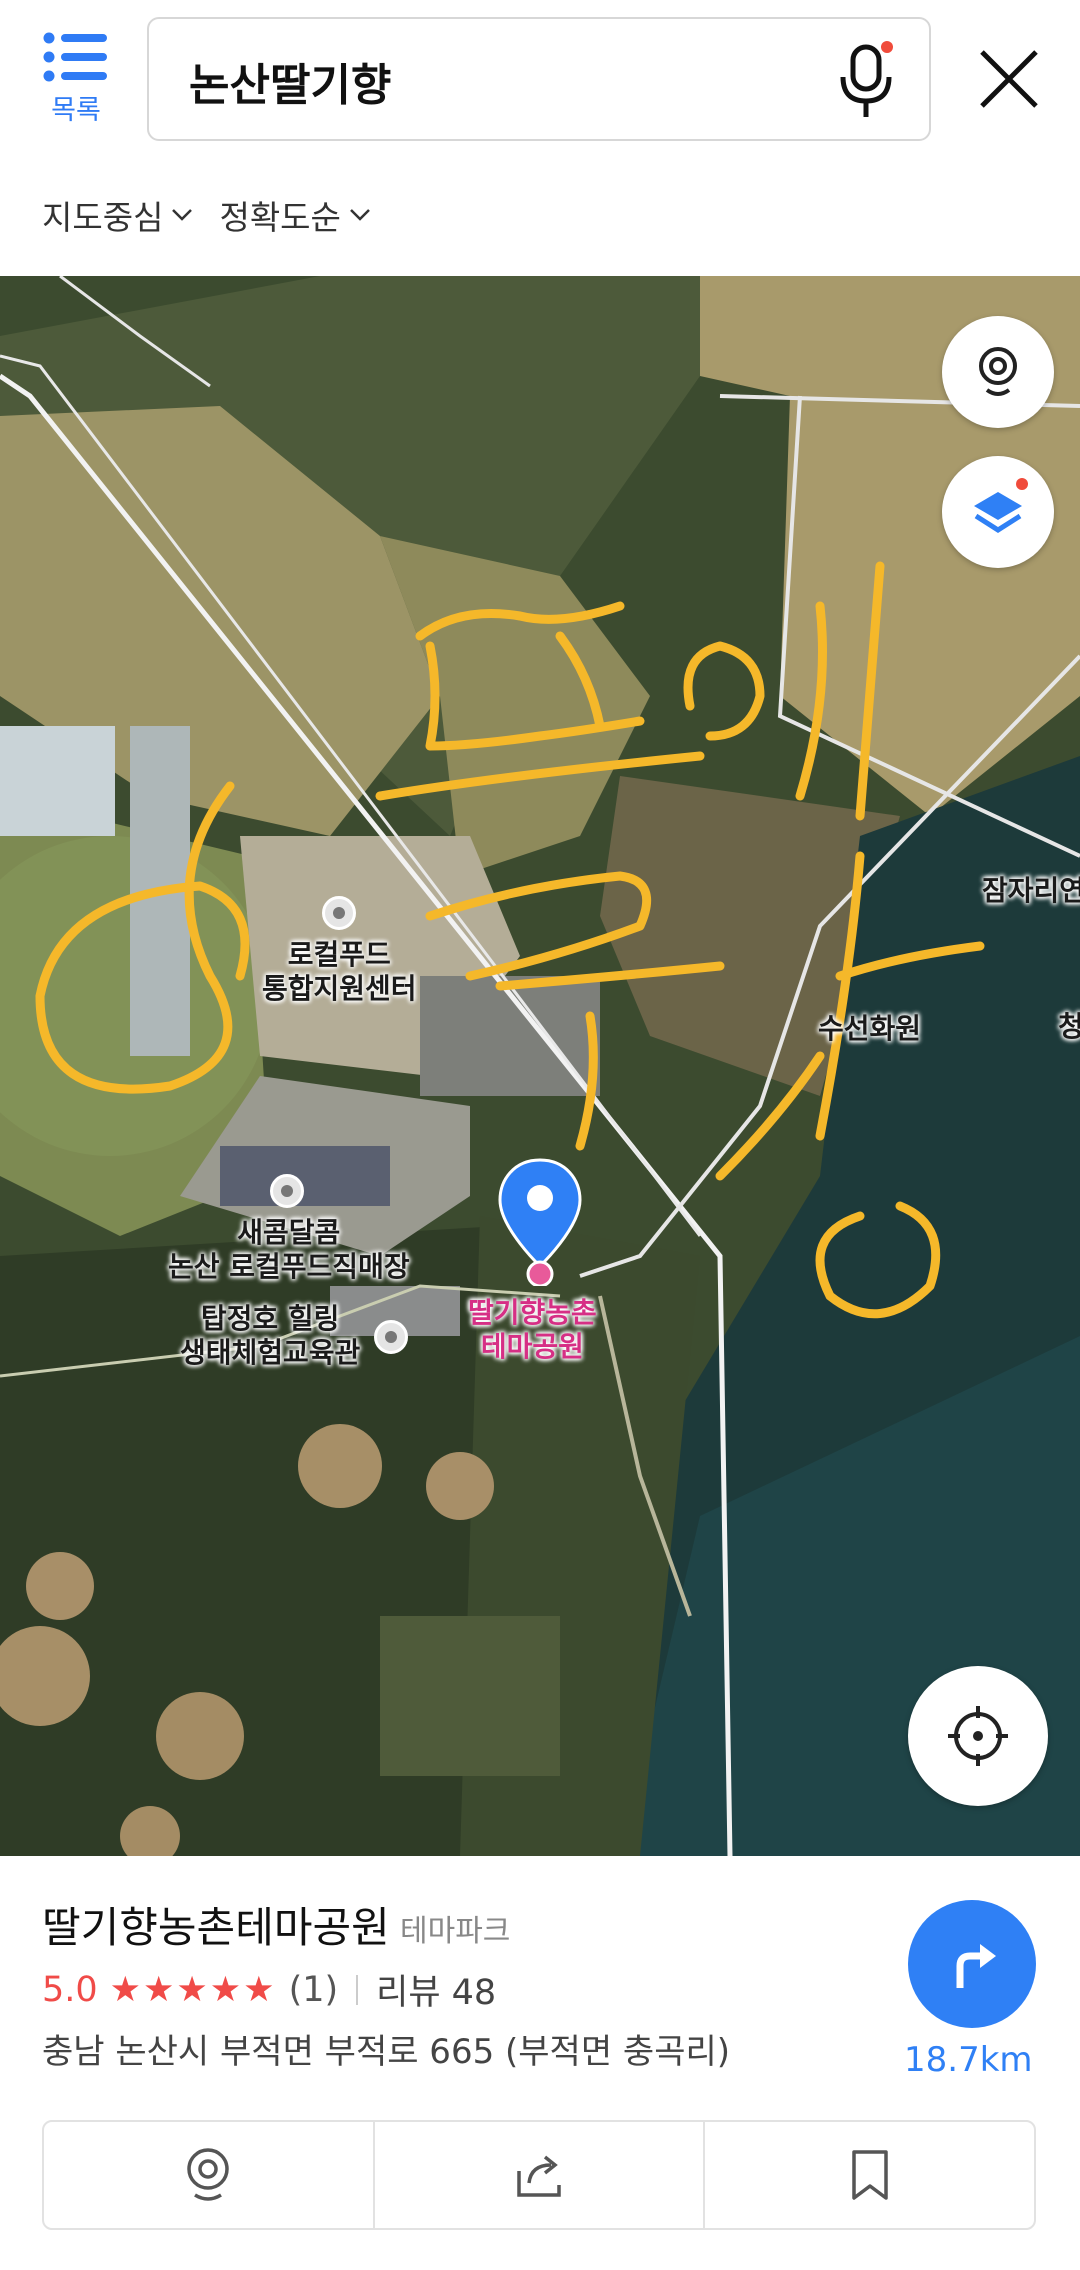 The width and height of the screenshot is (1080, 2270). I want to click on directions-button, so click(972, 1964).